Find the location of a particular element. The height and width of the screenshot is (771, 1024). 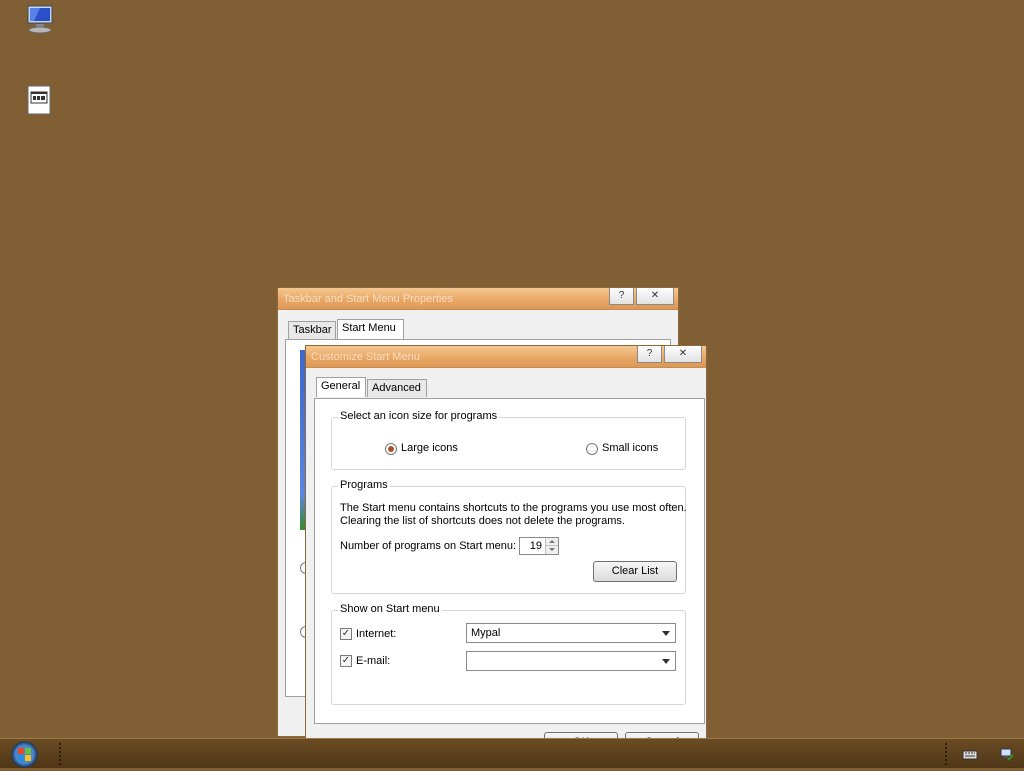

tab-advanced: Advanced is located at coordinates (397, 388).